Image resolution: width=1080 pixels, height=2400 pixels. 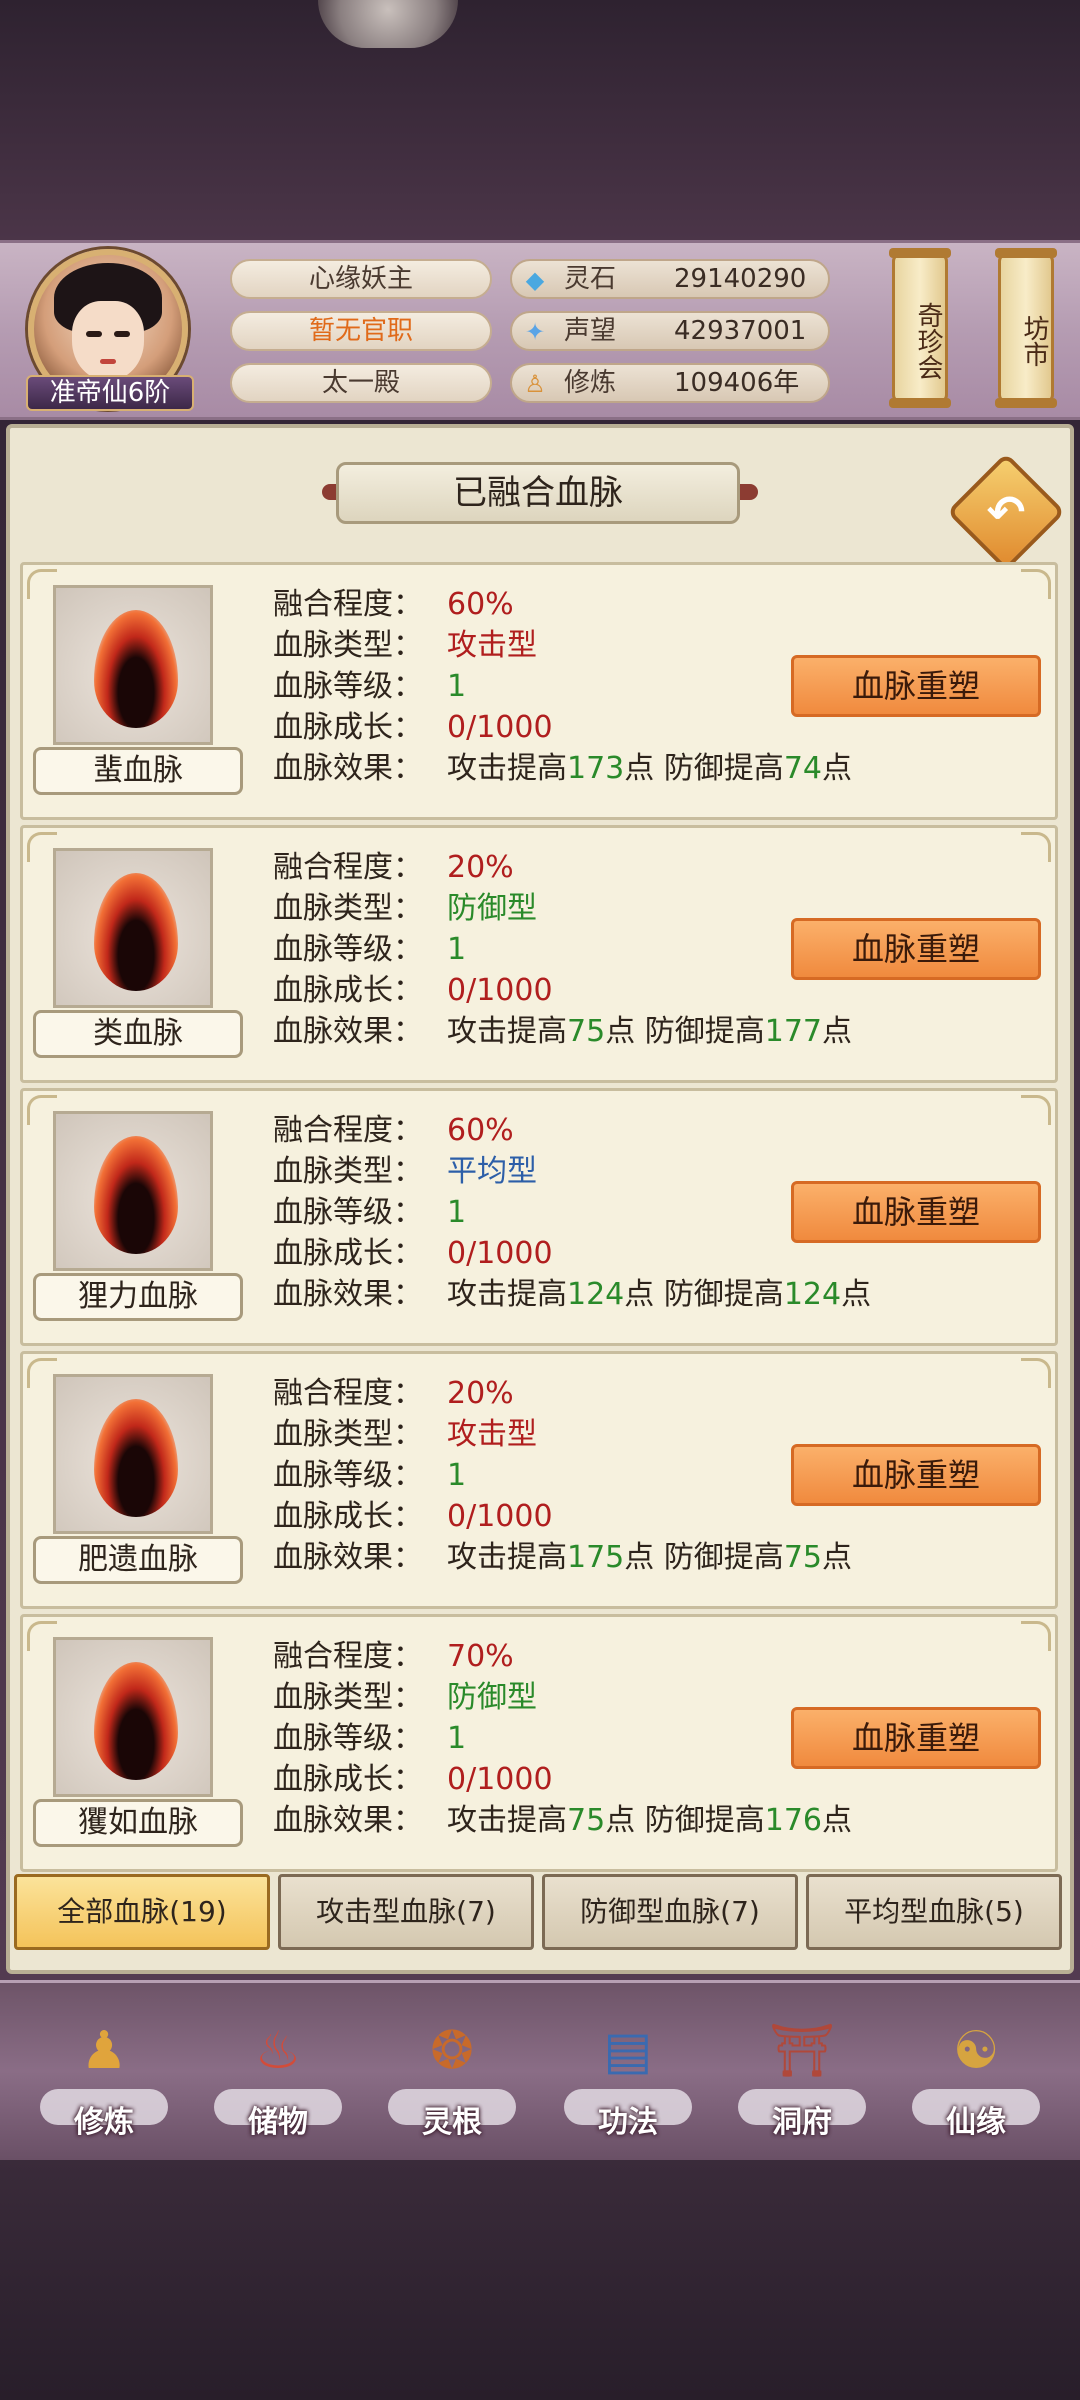 What do you see at coordinates (361, 331) in the screenshot?
I see `official-post-pill: 暂无官职` at bounding box center [361, 331].